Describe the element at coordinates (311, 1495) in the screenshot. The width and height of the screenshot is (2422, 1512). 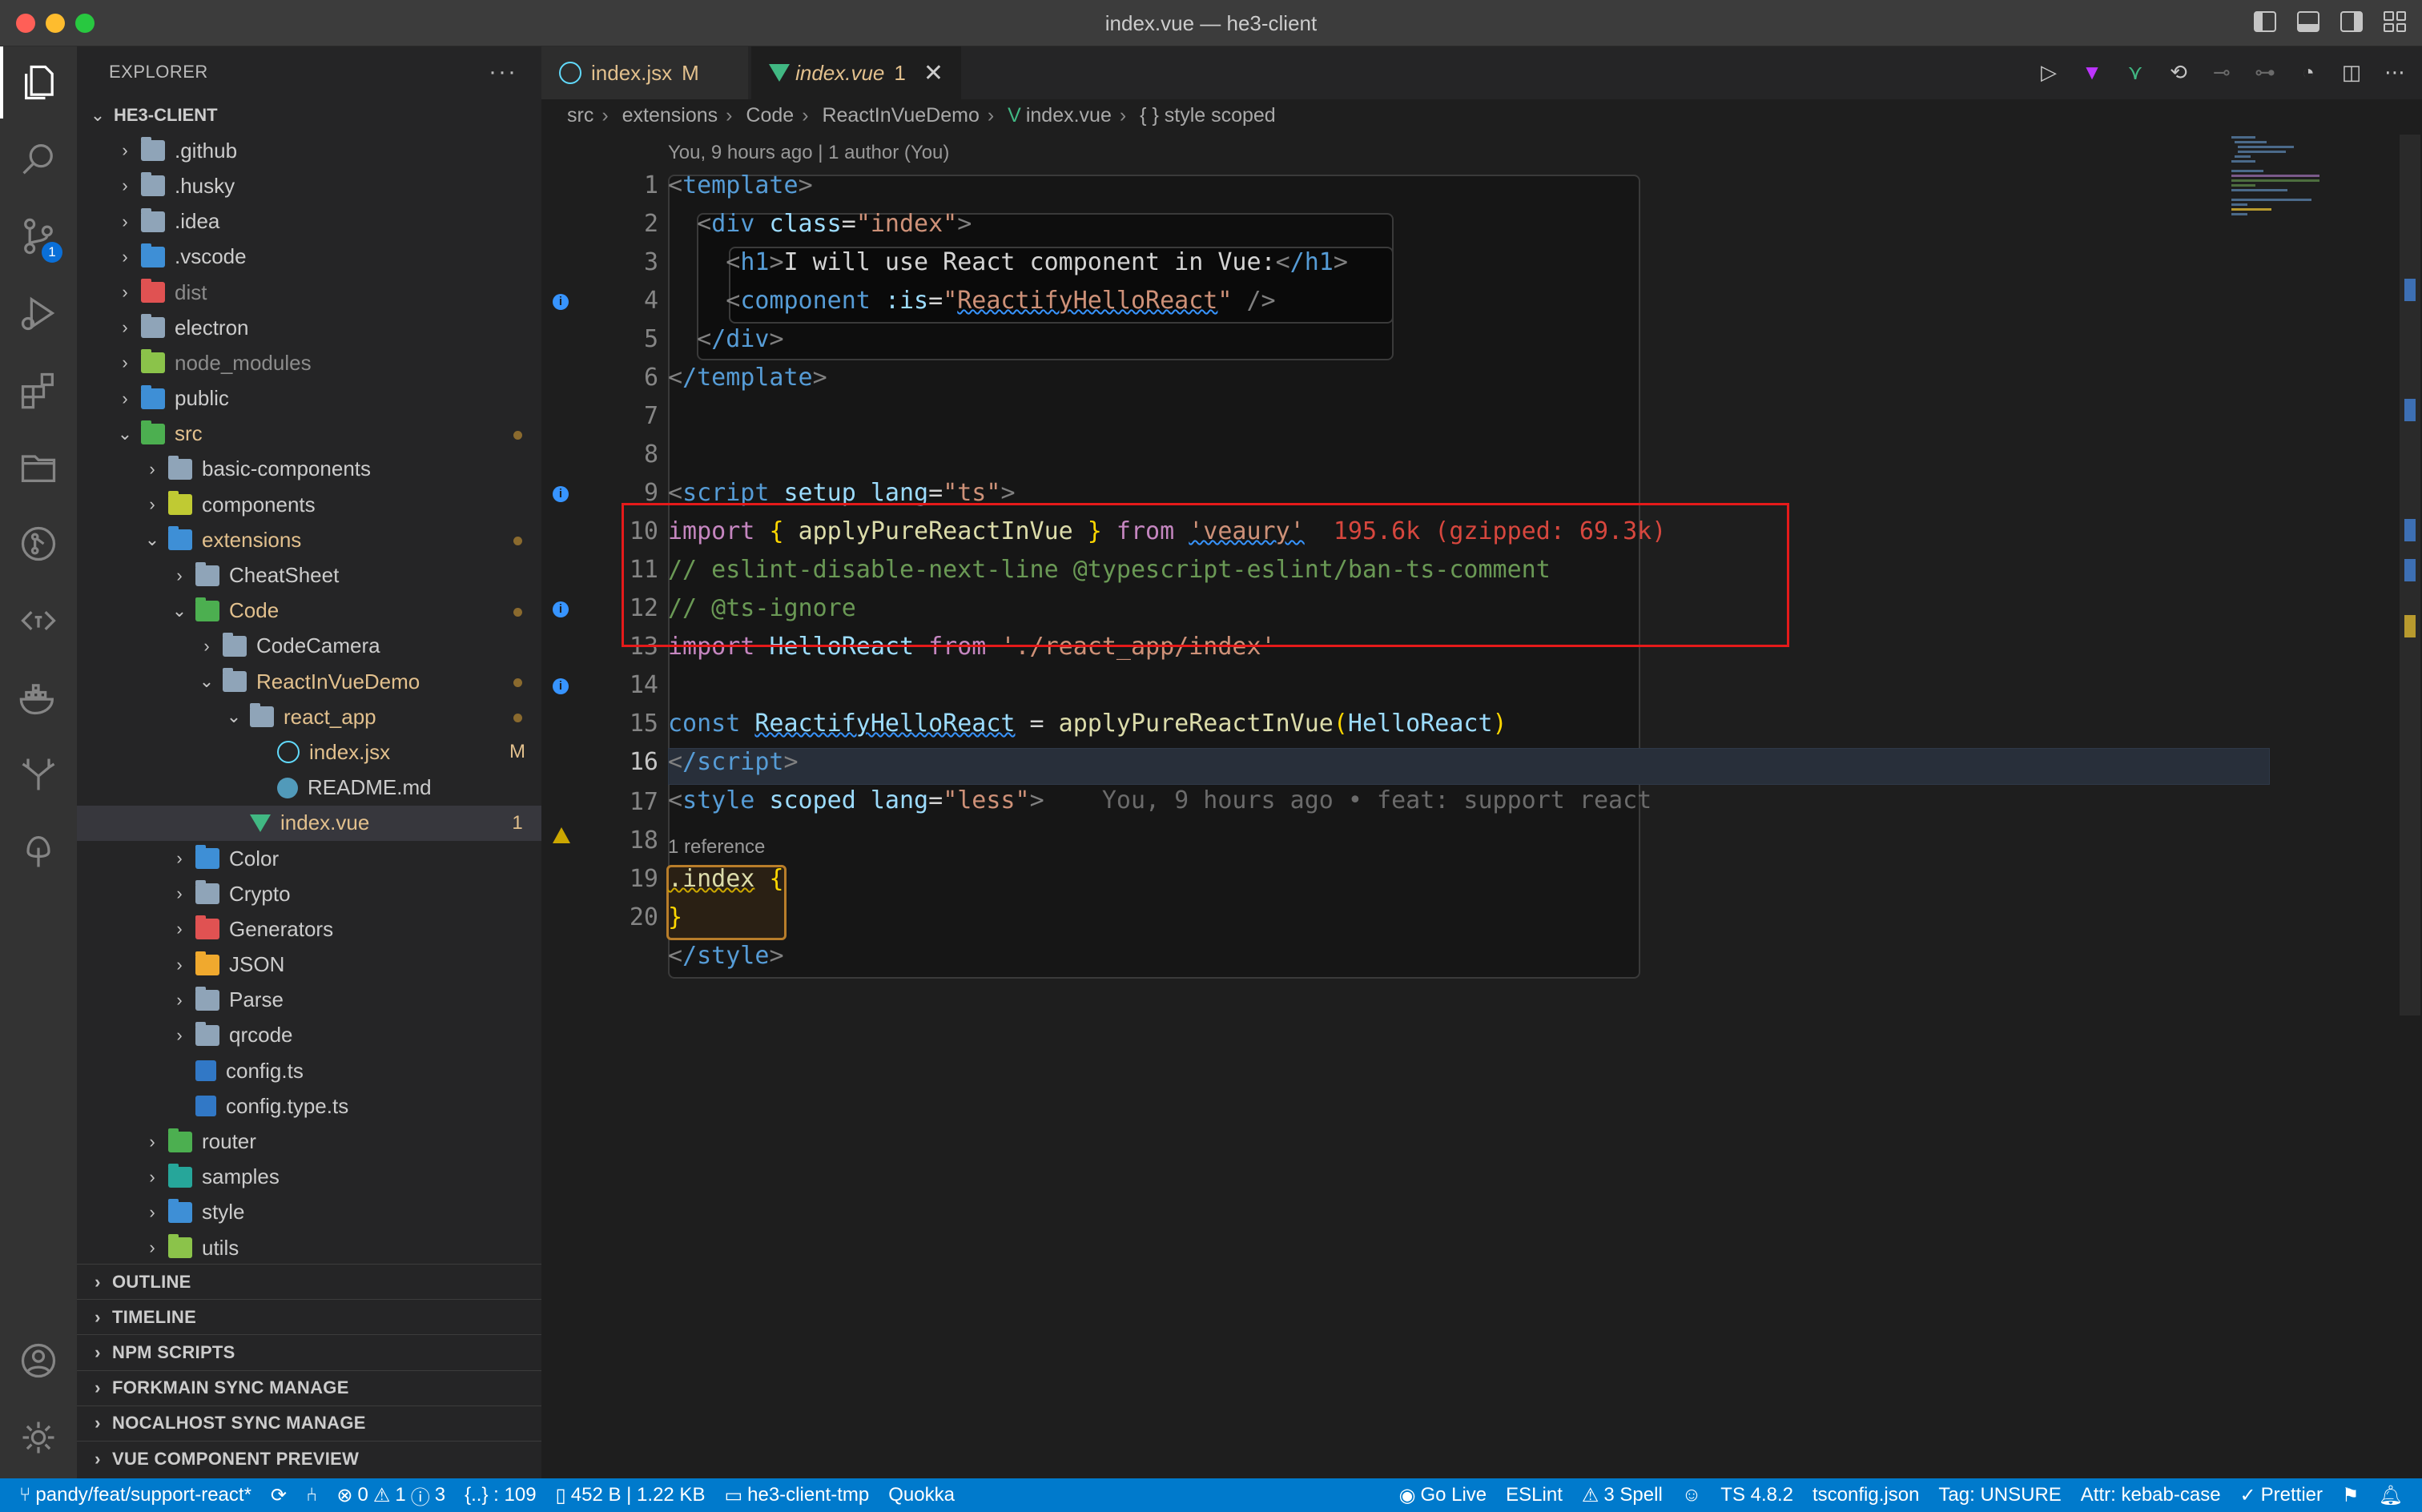
I see `git-compare-icon: ⑃` at that location.